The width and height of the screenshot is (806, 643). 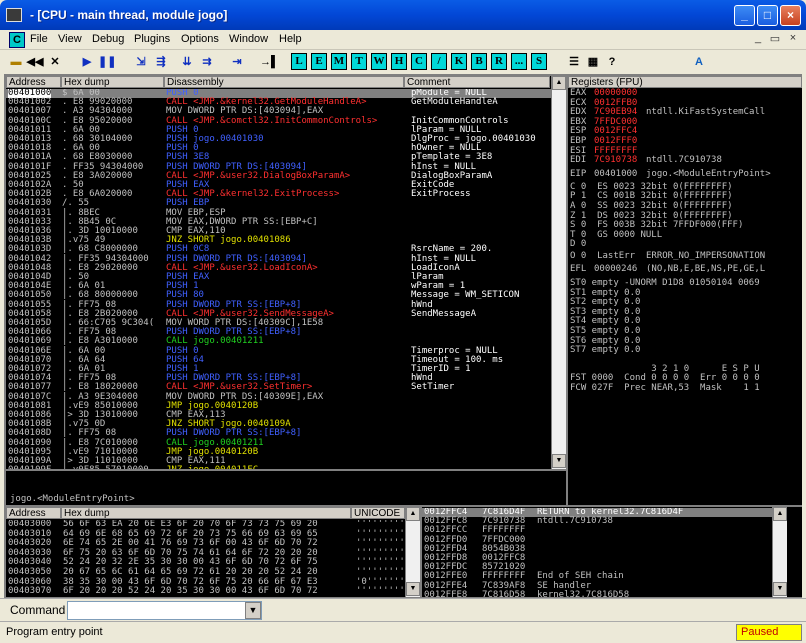 What do you see at coordinates (403, 15) in the screenshot?
I see `title-bar: - [CPU - main thread, module jogo] _ □ ×` at bounding box center [403, 15].